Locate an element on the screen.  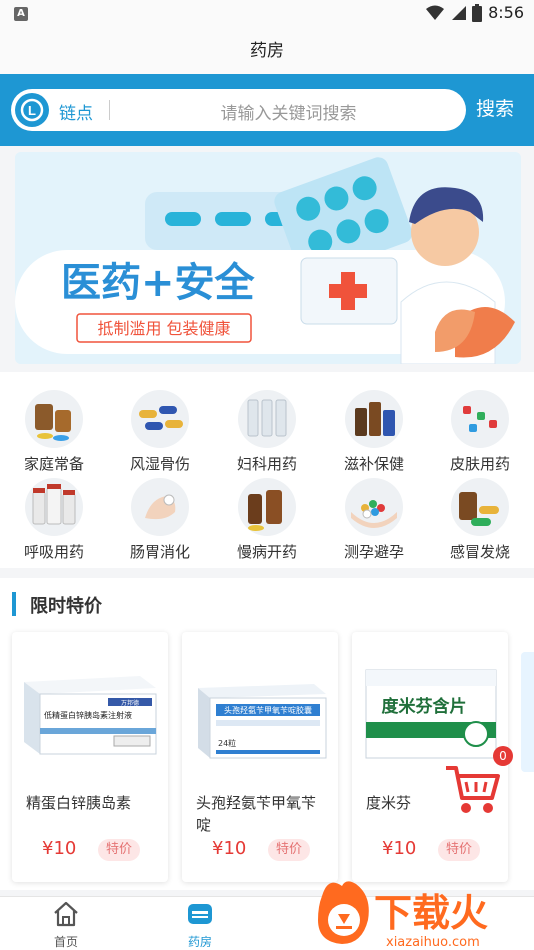
svg-text: 万邦德 is located at coordinates (130, 703).